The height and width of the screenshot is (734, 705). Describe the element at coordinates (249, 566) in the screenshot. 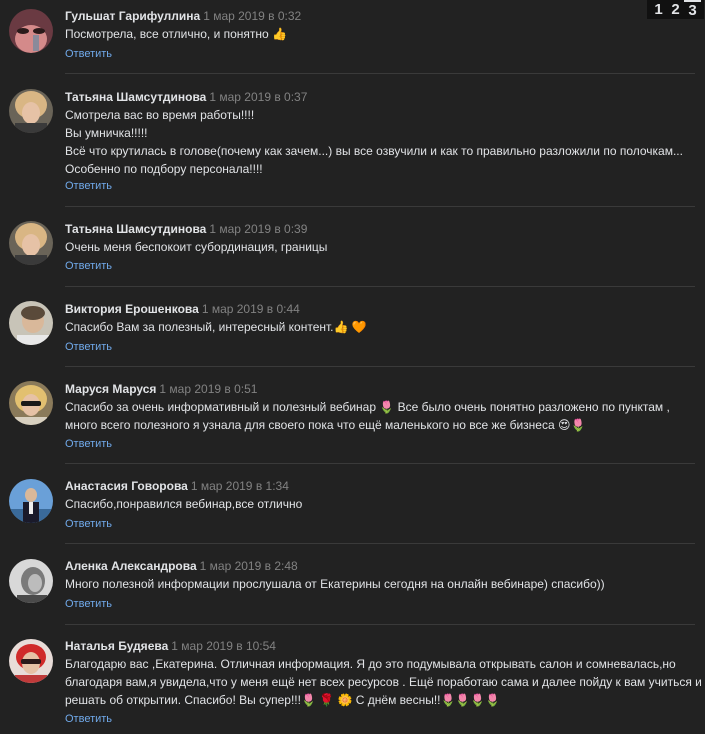

I see `comment-date: 1 мар 2019 в 2:48` at that location.